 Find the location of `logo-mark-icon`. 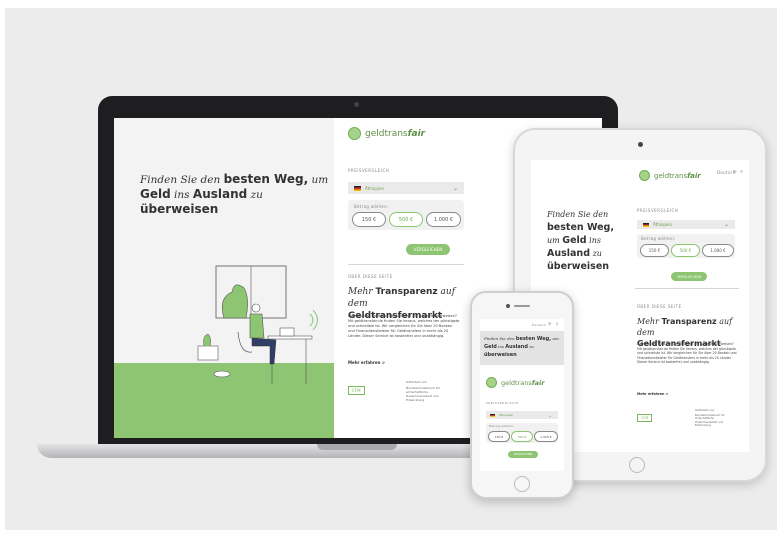

logo-mark-icon is located at coordinates (354, 133).